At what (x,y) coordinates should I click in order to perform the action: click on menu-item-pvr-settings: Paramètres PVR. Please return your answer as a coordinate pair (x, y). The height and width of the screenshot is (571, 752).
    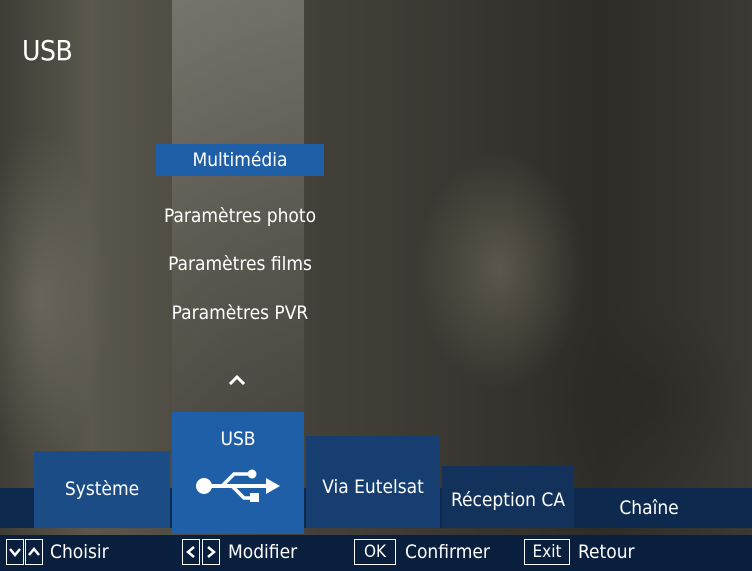
    Looking at the image, I should click on (240, 313).